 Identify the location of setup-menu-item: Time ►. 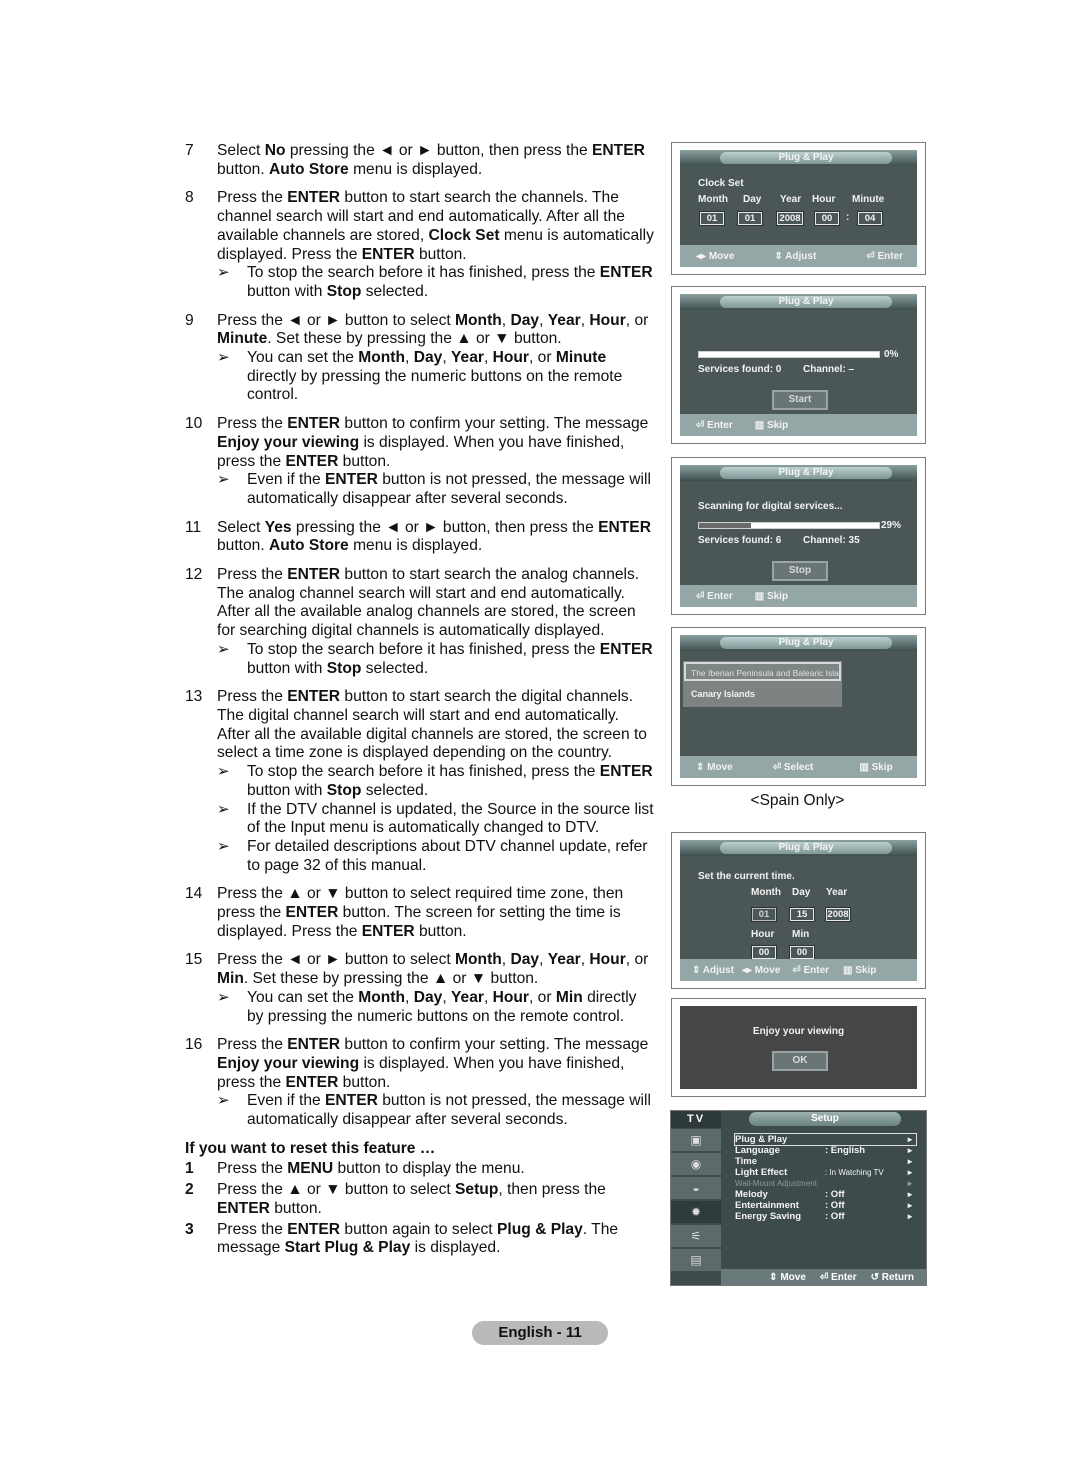
(825, 1161).